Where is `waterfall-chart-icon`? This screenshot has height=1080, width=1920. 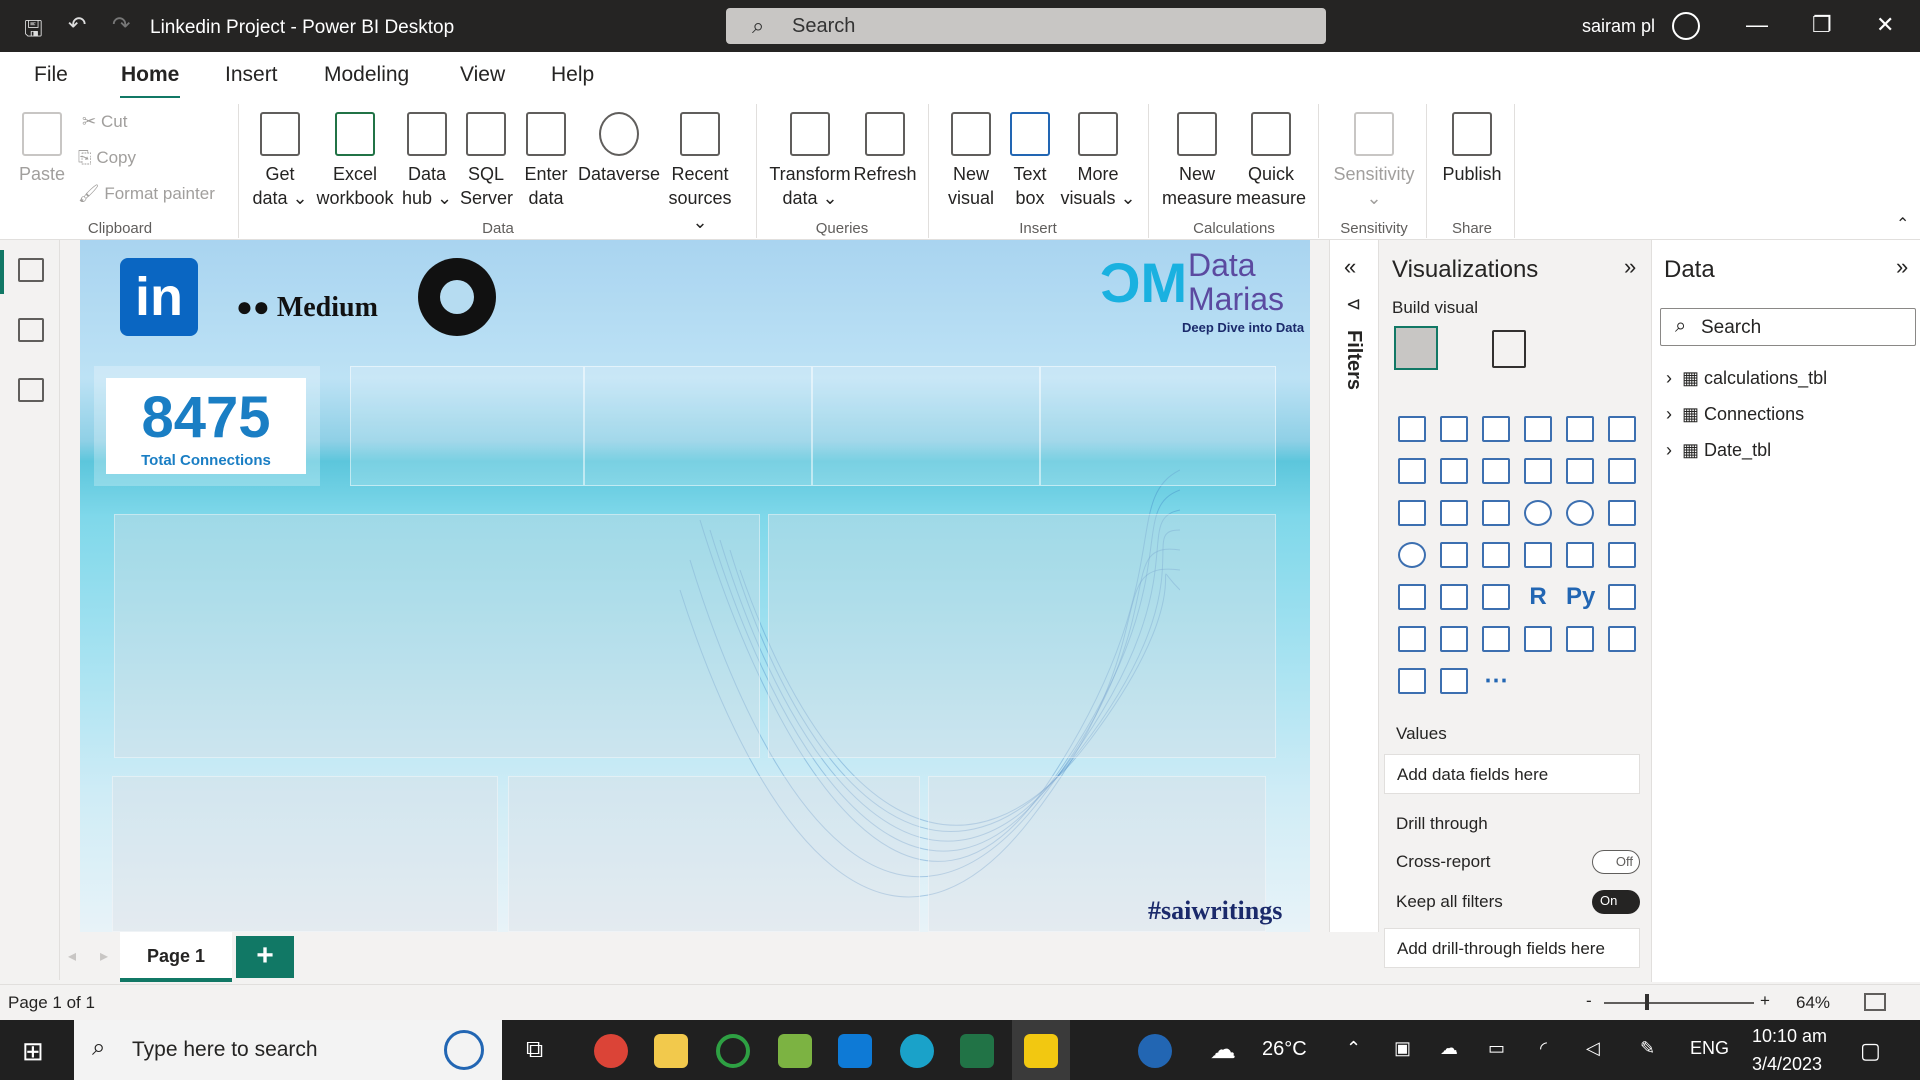
waterfall-chart-icon is located at coordinates (1412, 513).